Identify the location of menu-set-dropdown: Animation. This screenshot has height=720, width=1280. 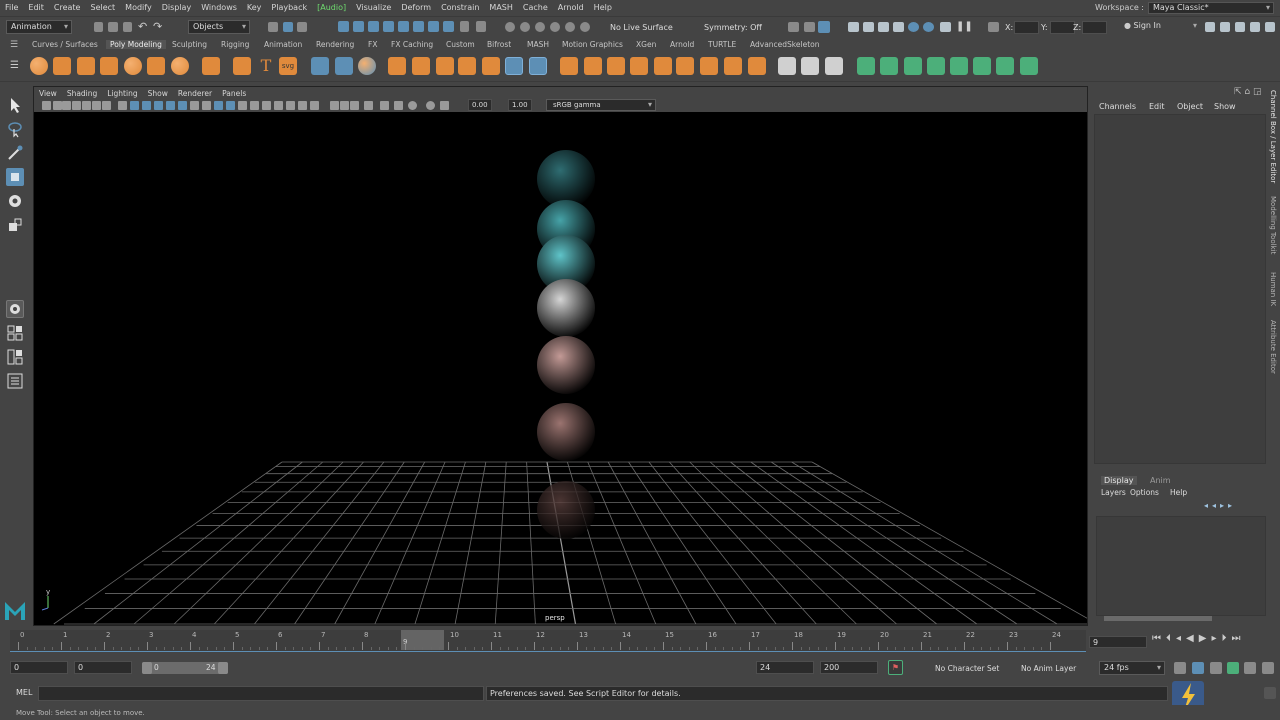
(39, 27).